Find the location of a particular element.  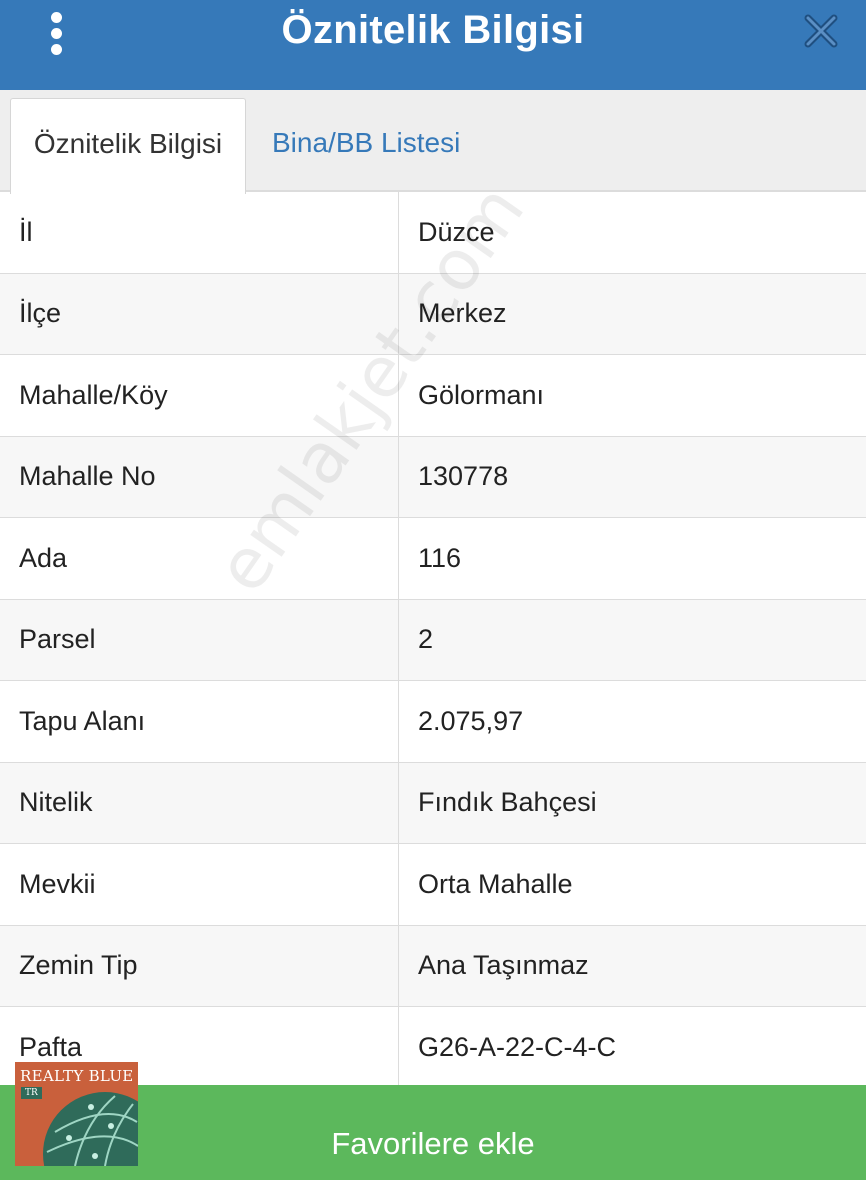

attribute-value: Düzce is located at coordinates (456, 231).